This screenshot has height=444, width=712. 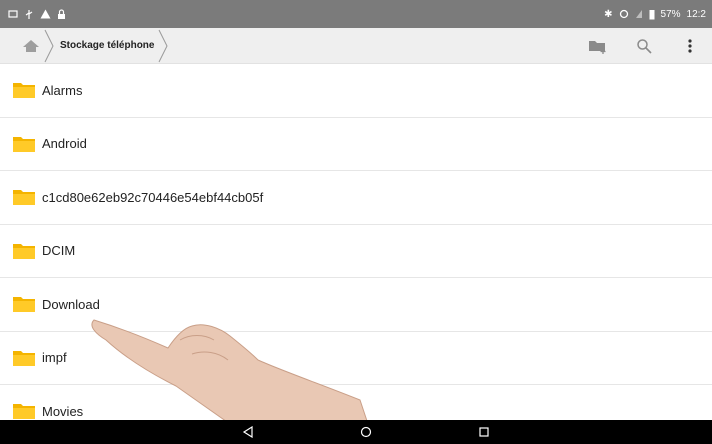 I want to click on navigation-bar, so click(x=356, y=432).